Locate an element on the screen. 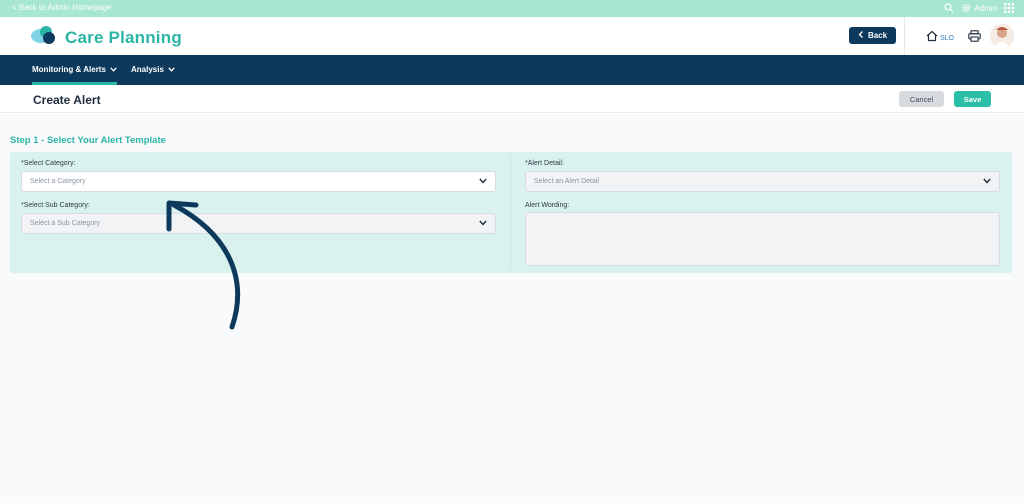 This screenshot has width=1024, height=503. home-location: SLO is located at coordinates (940, 38).